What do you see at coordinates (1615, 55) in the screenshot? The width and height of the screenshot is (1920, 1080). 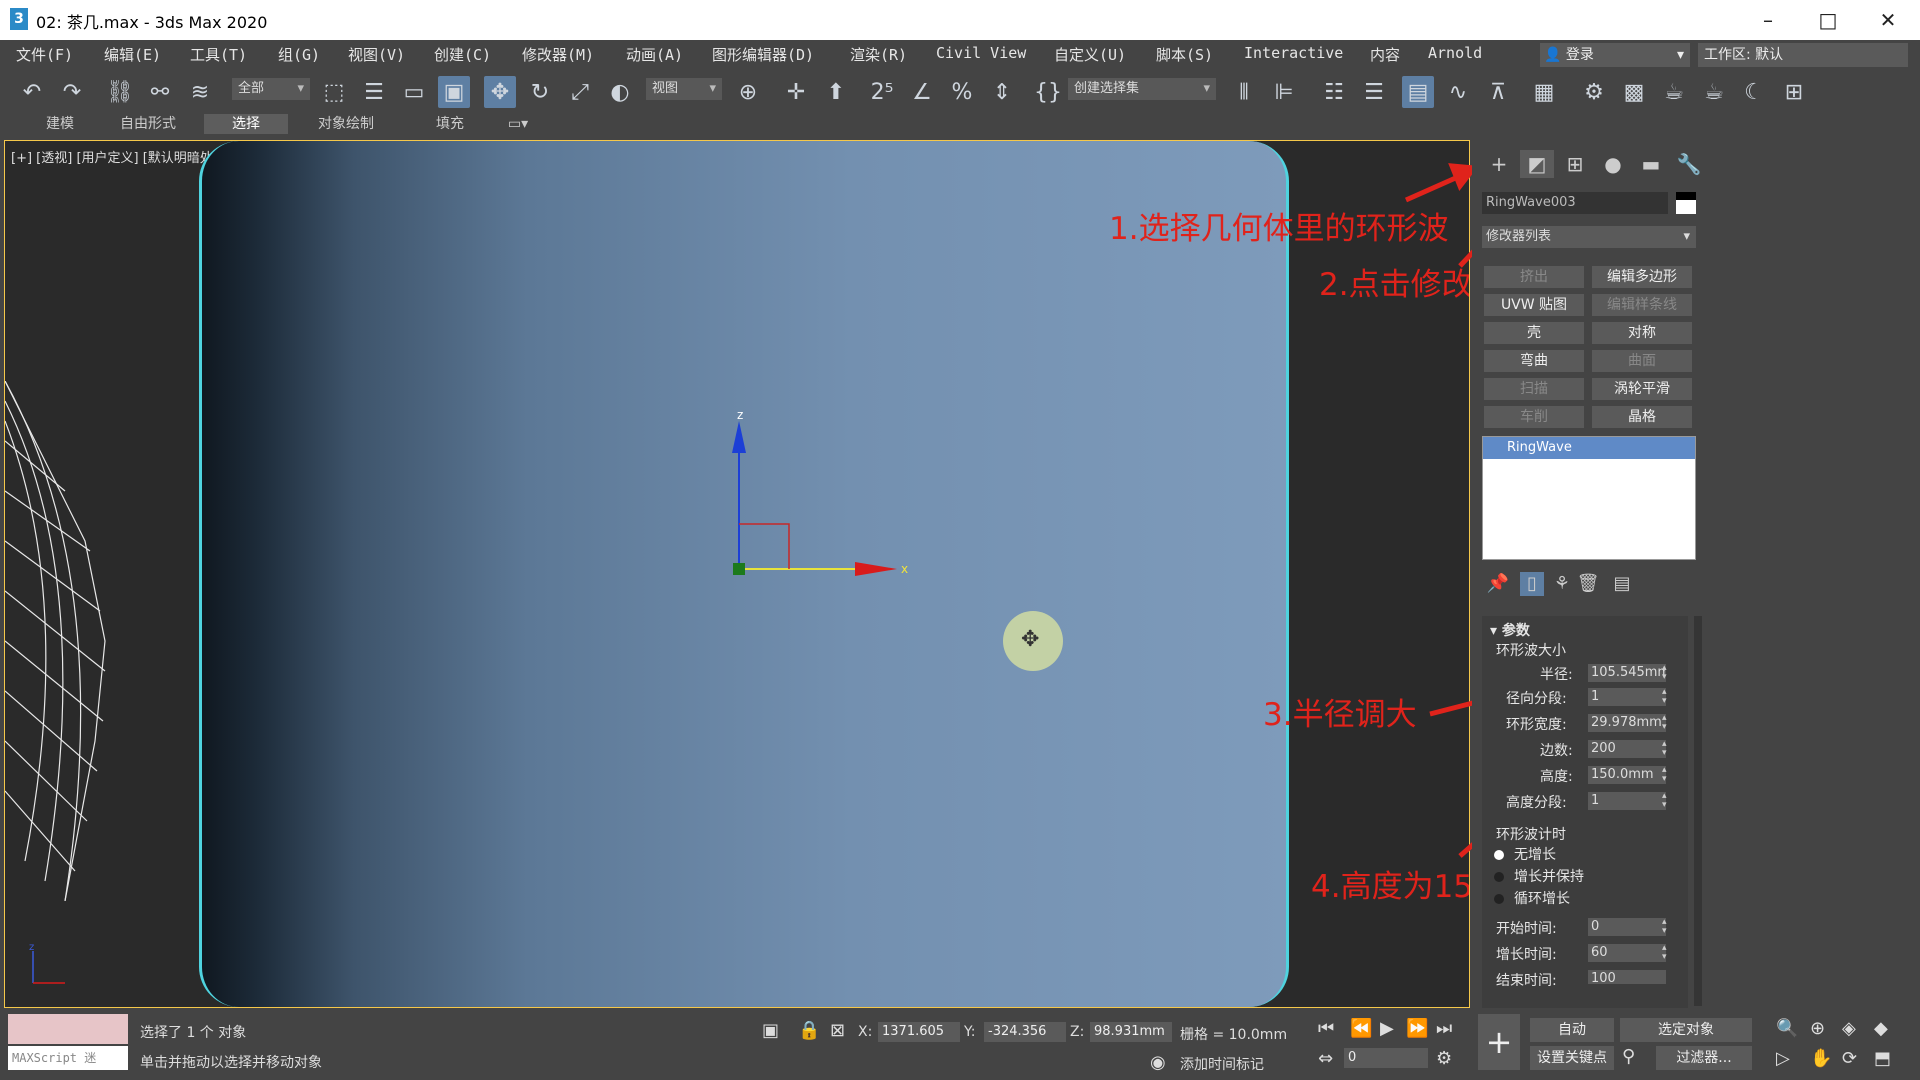 I see `login-dropdown: 👤 登录 ▾` at bounding box center [1615, 55].